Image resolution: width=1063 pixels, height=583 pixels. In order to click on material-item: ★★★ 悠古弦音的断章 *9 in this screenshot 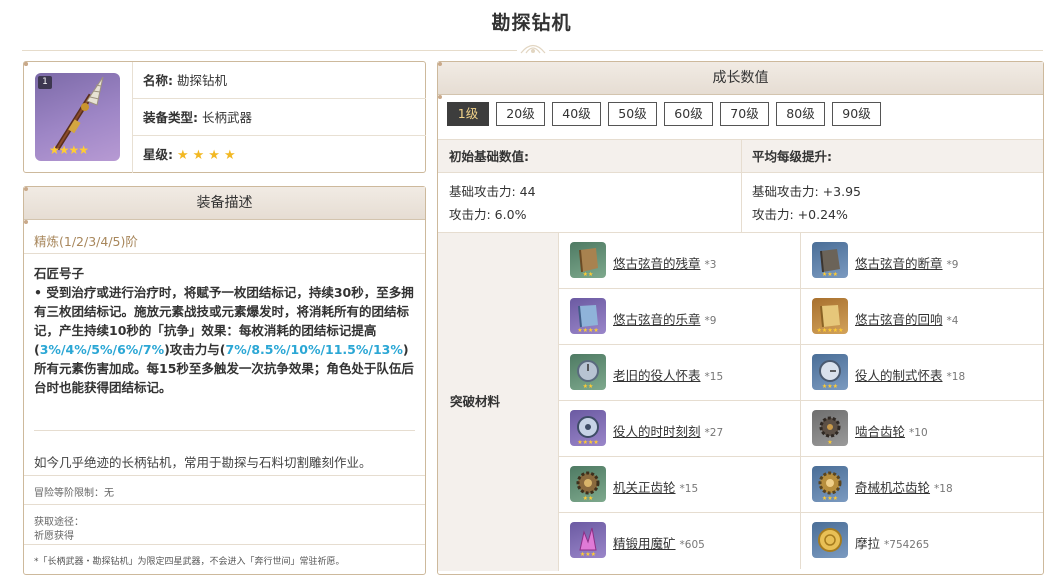, I will do `click(922, 261)`.